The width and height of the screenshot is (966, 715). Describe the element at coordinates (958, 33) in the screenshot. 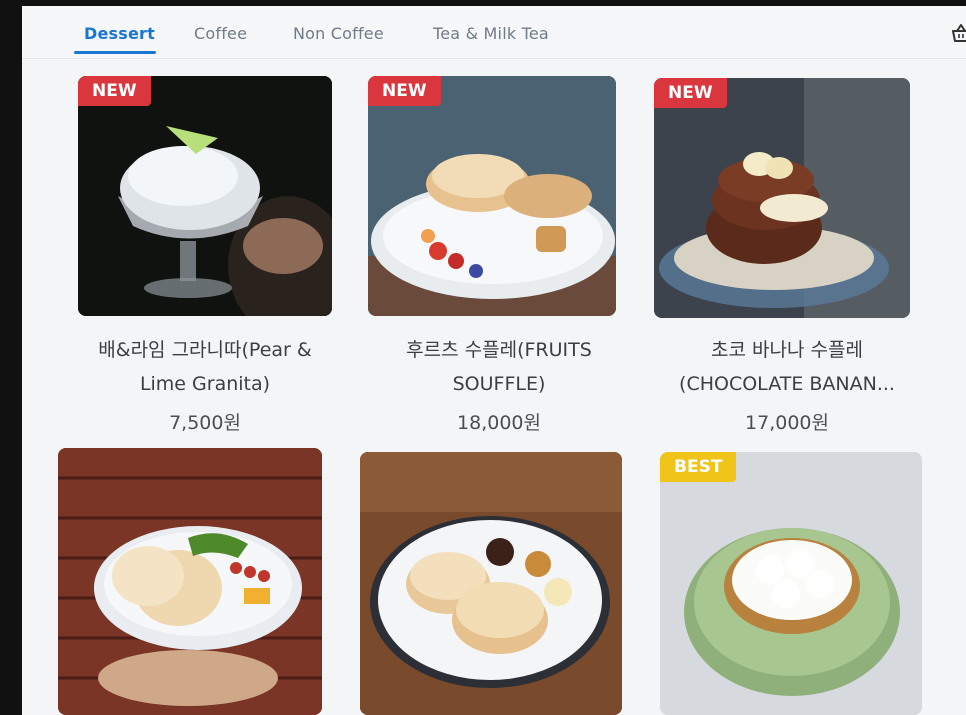

I see `basket-icon` at that location.